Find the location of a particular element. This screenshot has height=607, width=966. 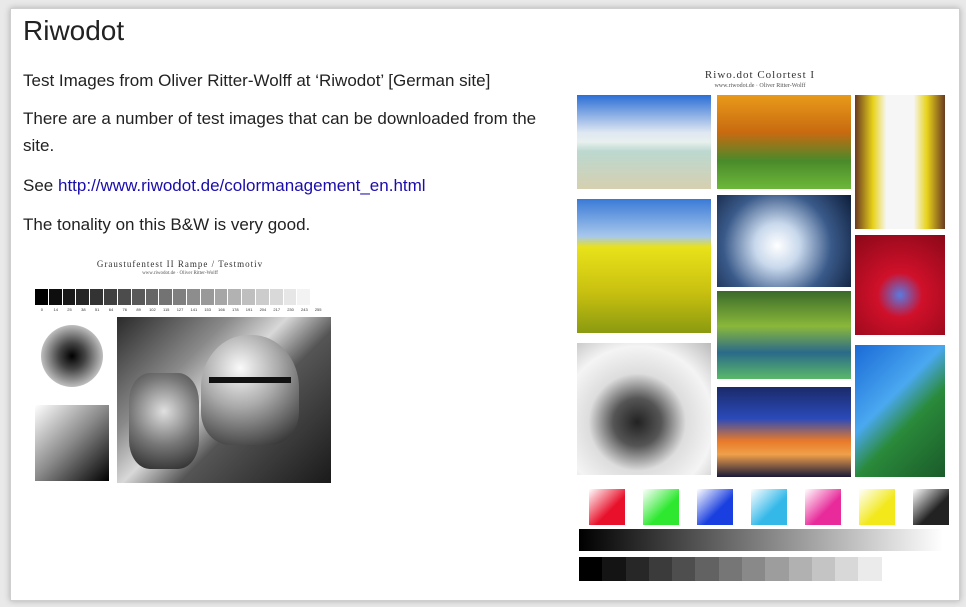

ramp-step-value: 38 is located at coordinates (83, 309).